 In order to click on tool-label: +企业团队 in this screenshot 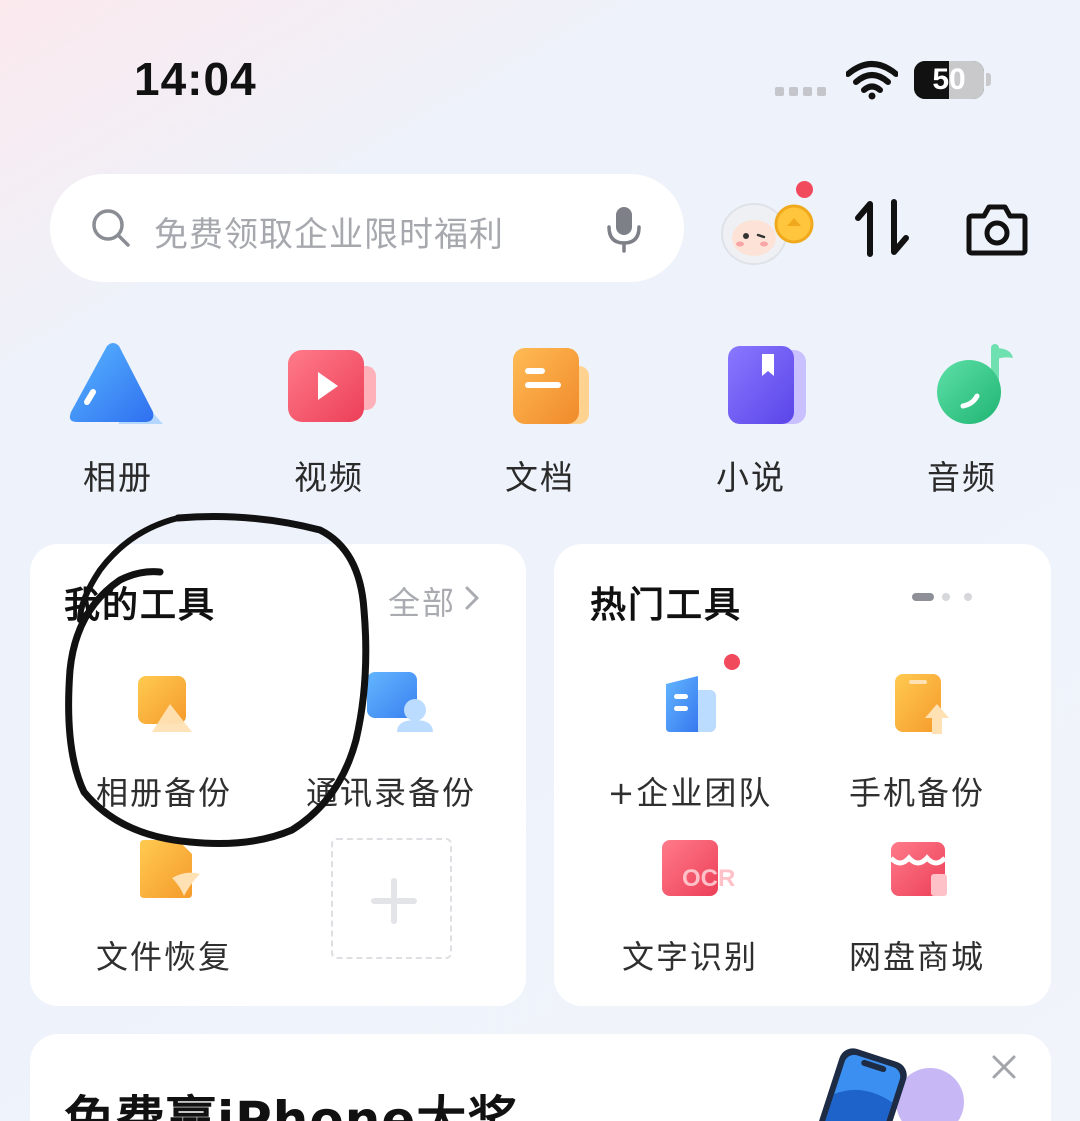, I will do `click(690, 793)`.